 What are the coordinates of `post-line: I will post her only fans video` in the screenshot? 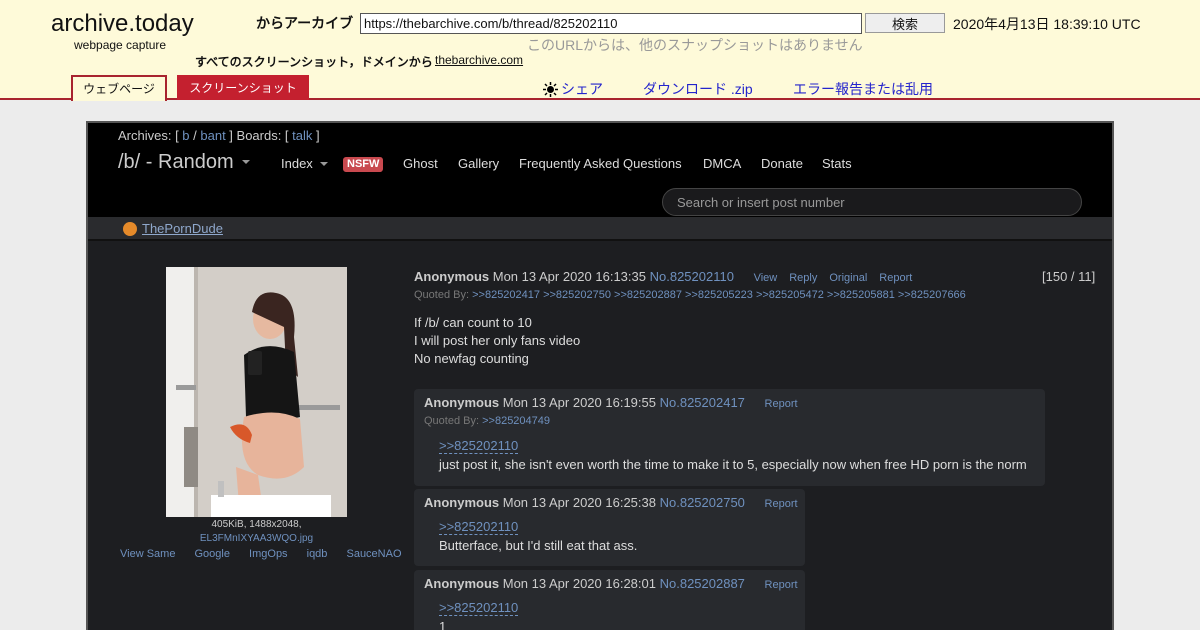 It's located at (497, 340).